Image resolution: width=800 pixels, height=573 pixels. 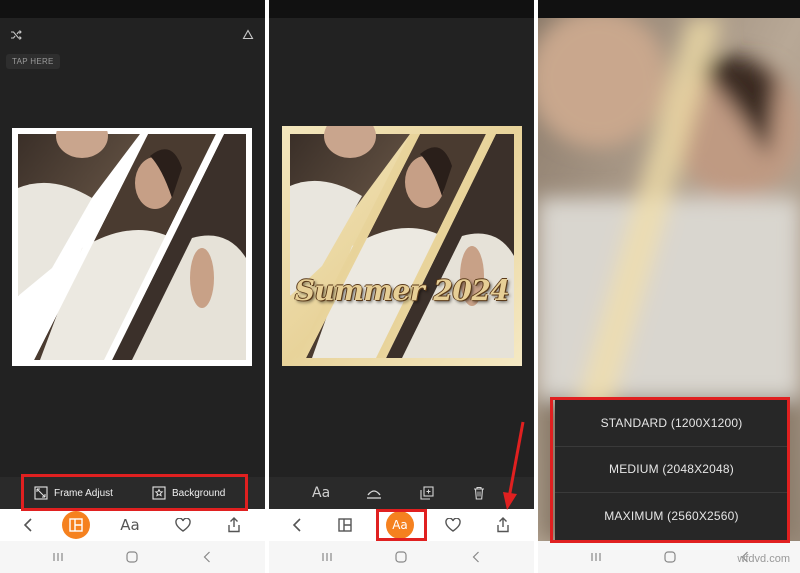 I want to click on text-tab-active: Aa, so click(x=400, y=525).